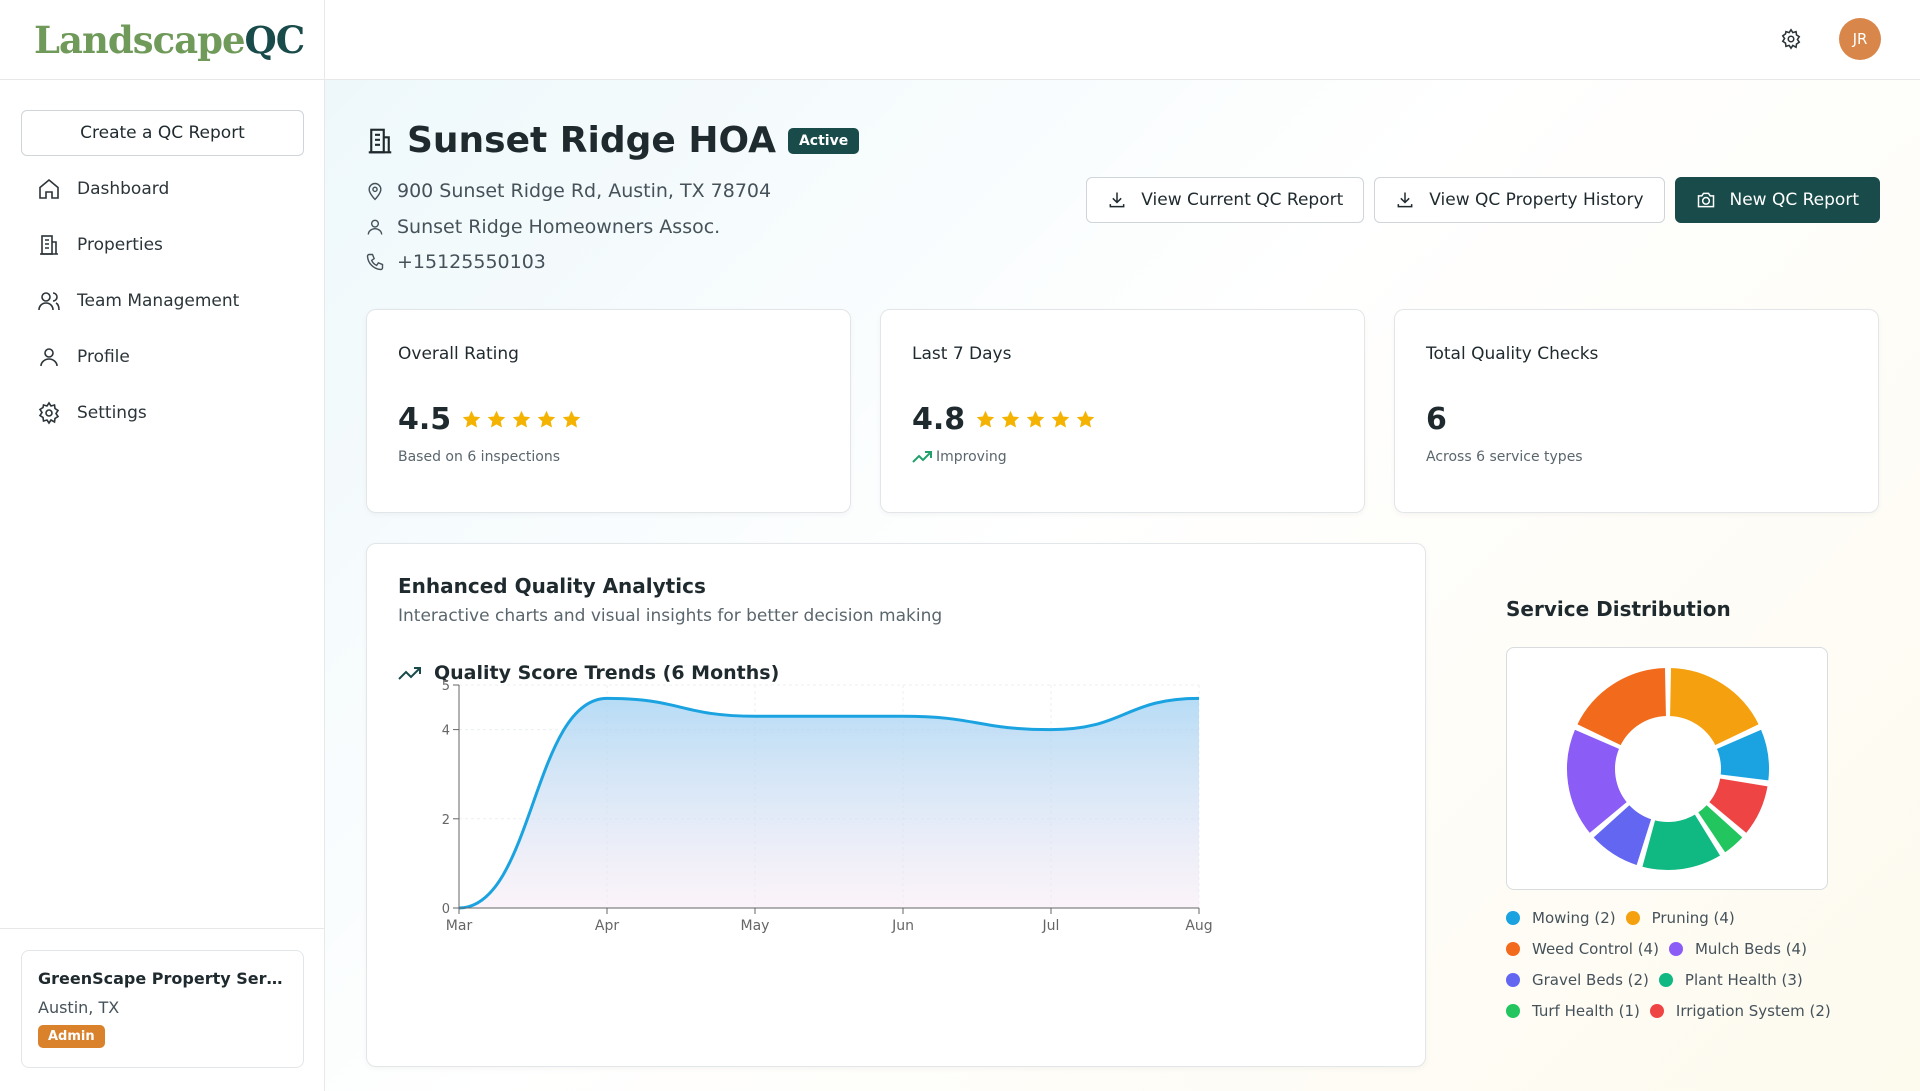 The height and width of the screenshot is (1091, 1920). I want to click on home-icon, so click(49, 188).